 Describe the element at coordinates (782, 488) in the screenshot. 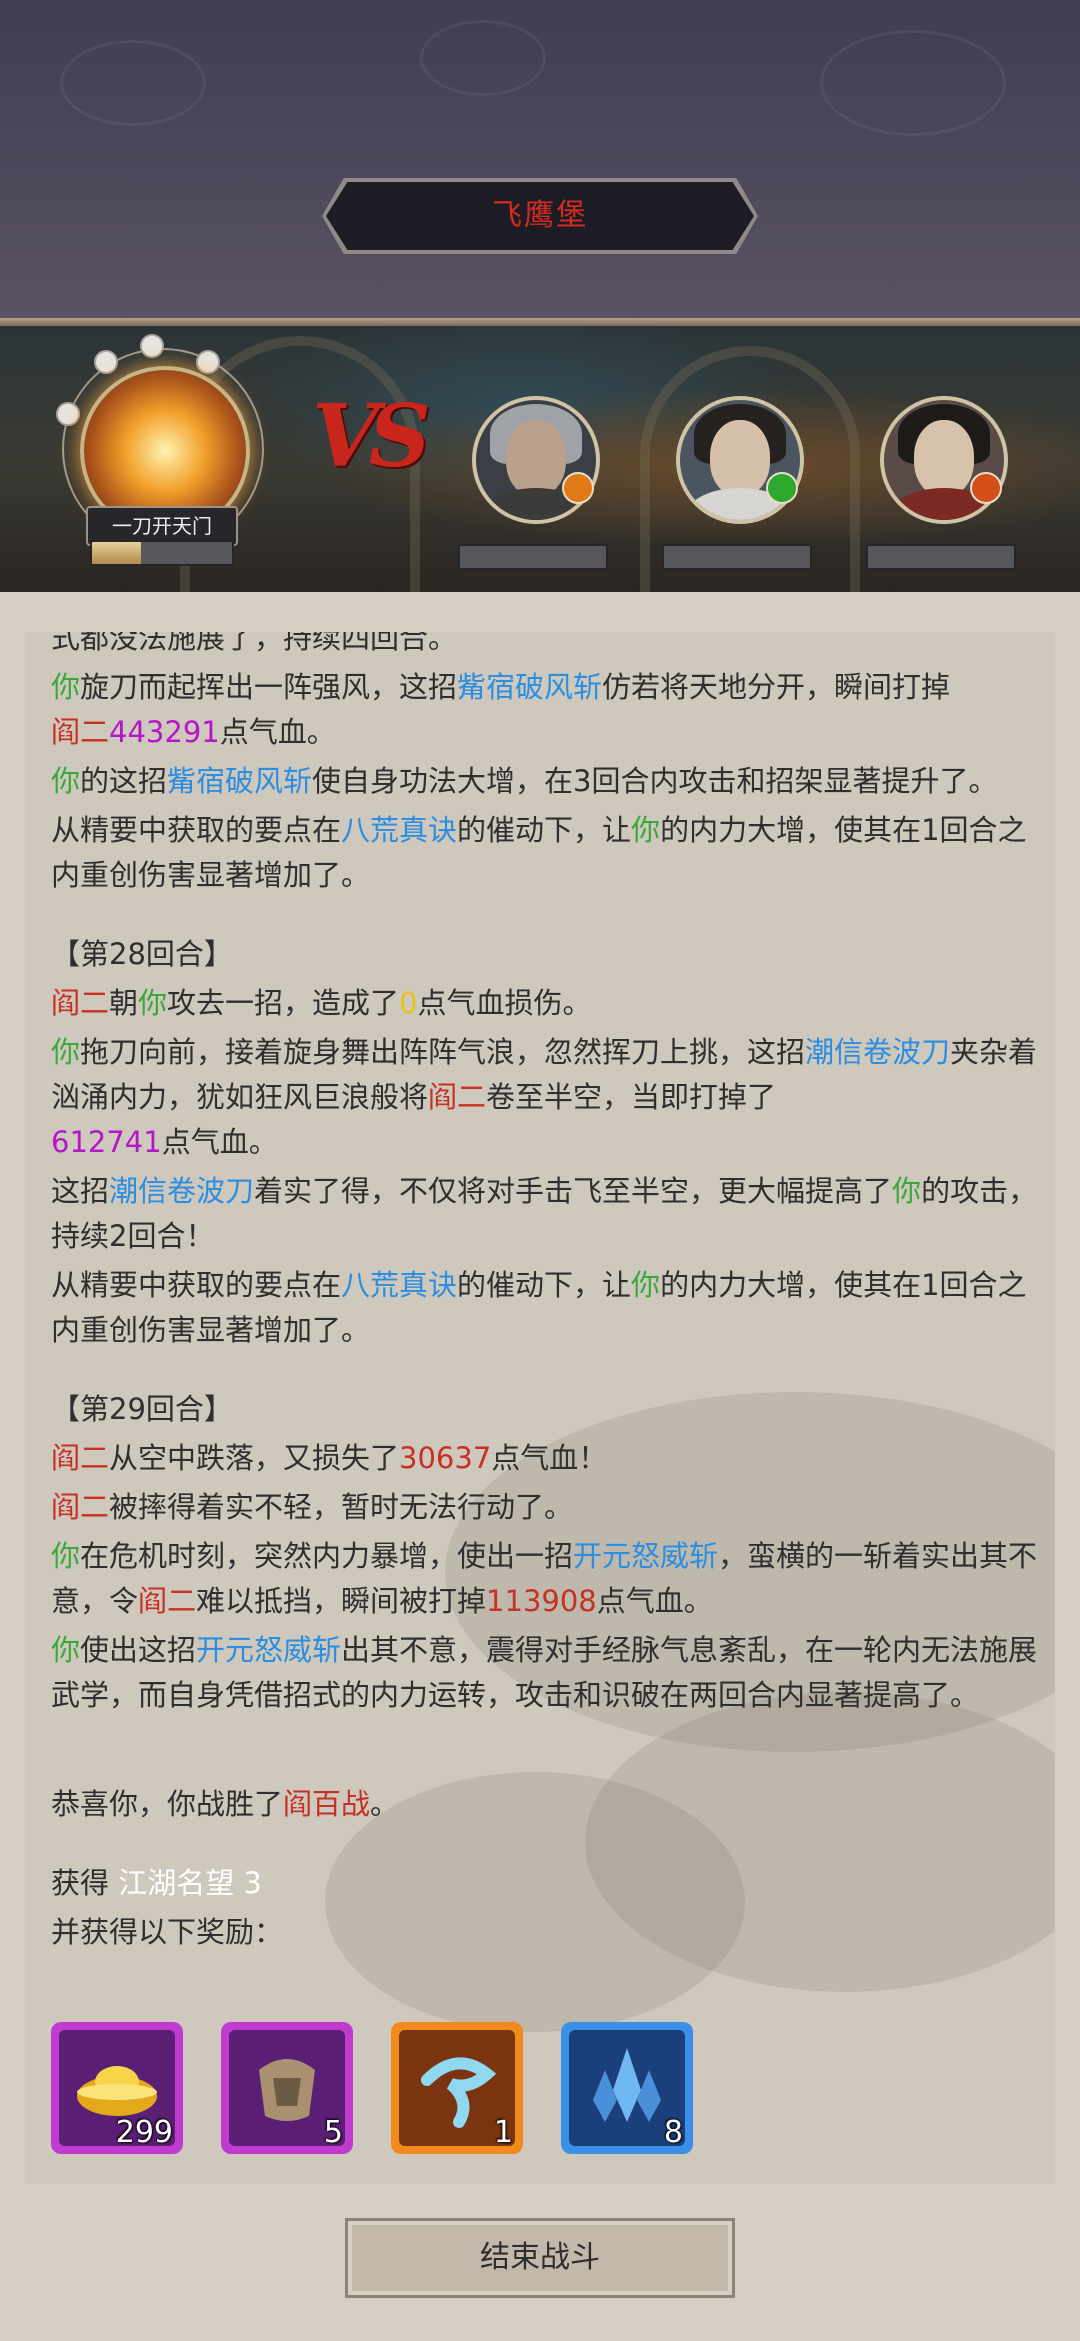

I see `sword-badge-icon` at that location.